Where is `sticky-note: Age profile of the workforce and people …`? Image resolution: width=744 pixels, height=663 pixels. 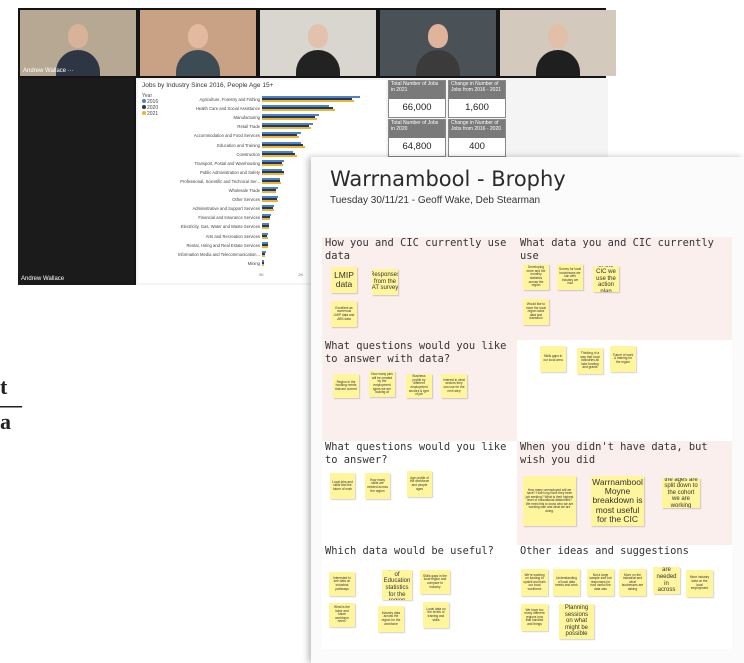 sticky-note: Age profile of the workforce and people … is located at coordinates (419, 484).